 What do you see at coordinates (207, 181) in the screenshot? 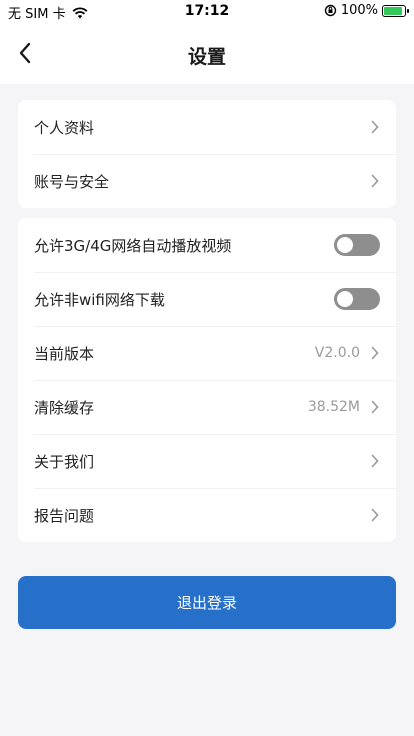
I see `row-account-security: 账号与安全` at bounding box center [207, 181].